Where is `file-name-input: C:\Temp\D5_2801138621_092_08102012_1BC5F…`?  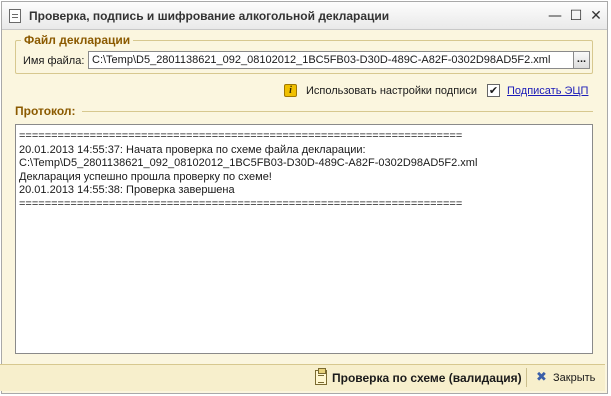
file-name-input: C:\Temp\D5_2801138621_092_08102012_1BC5F… is located at coordinates (331, 60).